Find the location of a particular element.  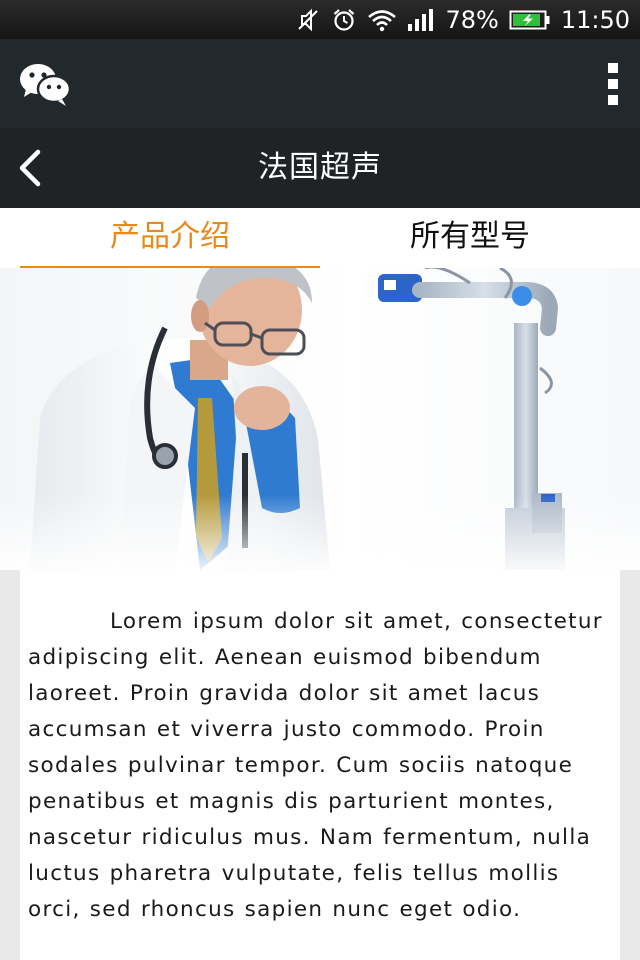

title-bar: 法国超声 is located at coordinates (320, 168).